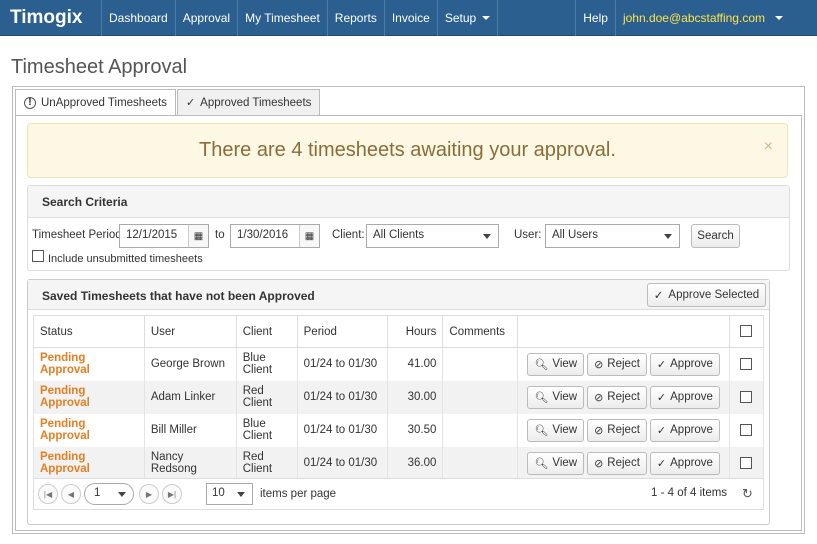 This screenshot has height=544, width=817. I want to click on client-cell: Red Client, so click(266, 463).